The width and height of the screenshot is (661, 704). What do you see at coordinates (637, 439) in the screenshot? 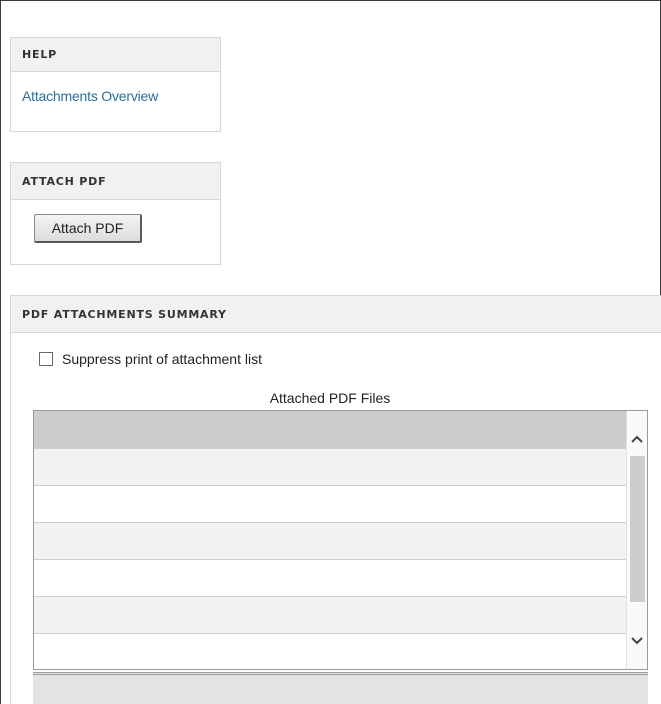
I see `chevron-up-icon` at bounding box center [637, 439].